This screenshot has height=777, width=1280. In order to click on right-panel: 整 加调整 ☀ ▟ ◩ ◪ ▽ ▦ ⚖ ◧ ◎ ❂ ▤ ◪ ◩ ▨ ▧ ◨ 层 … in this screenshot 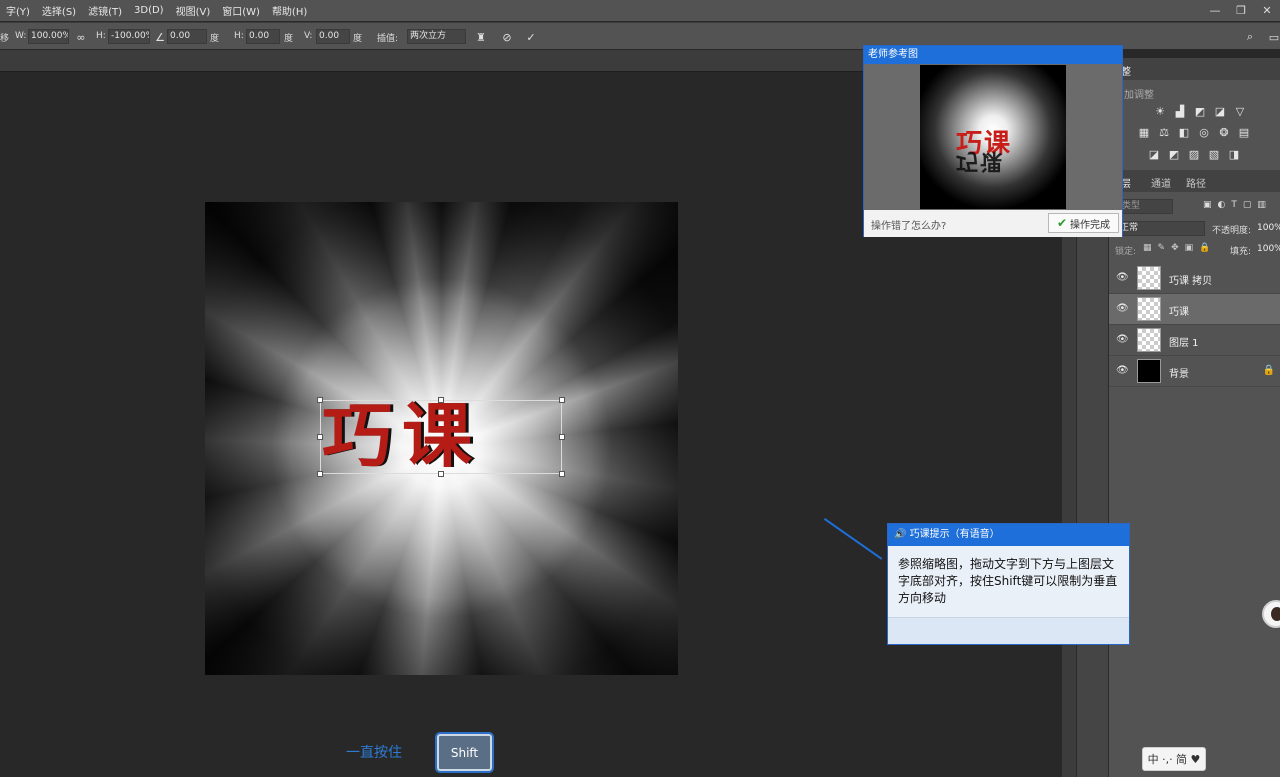, I will do `click(1194, 417)`.